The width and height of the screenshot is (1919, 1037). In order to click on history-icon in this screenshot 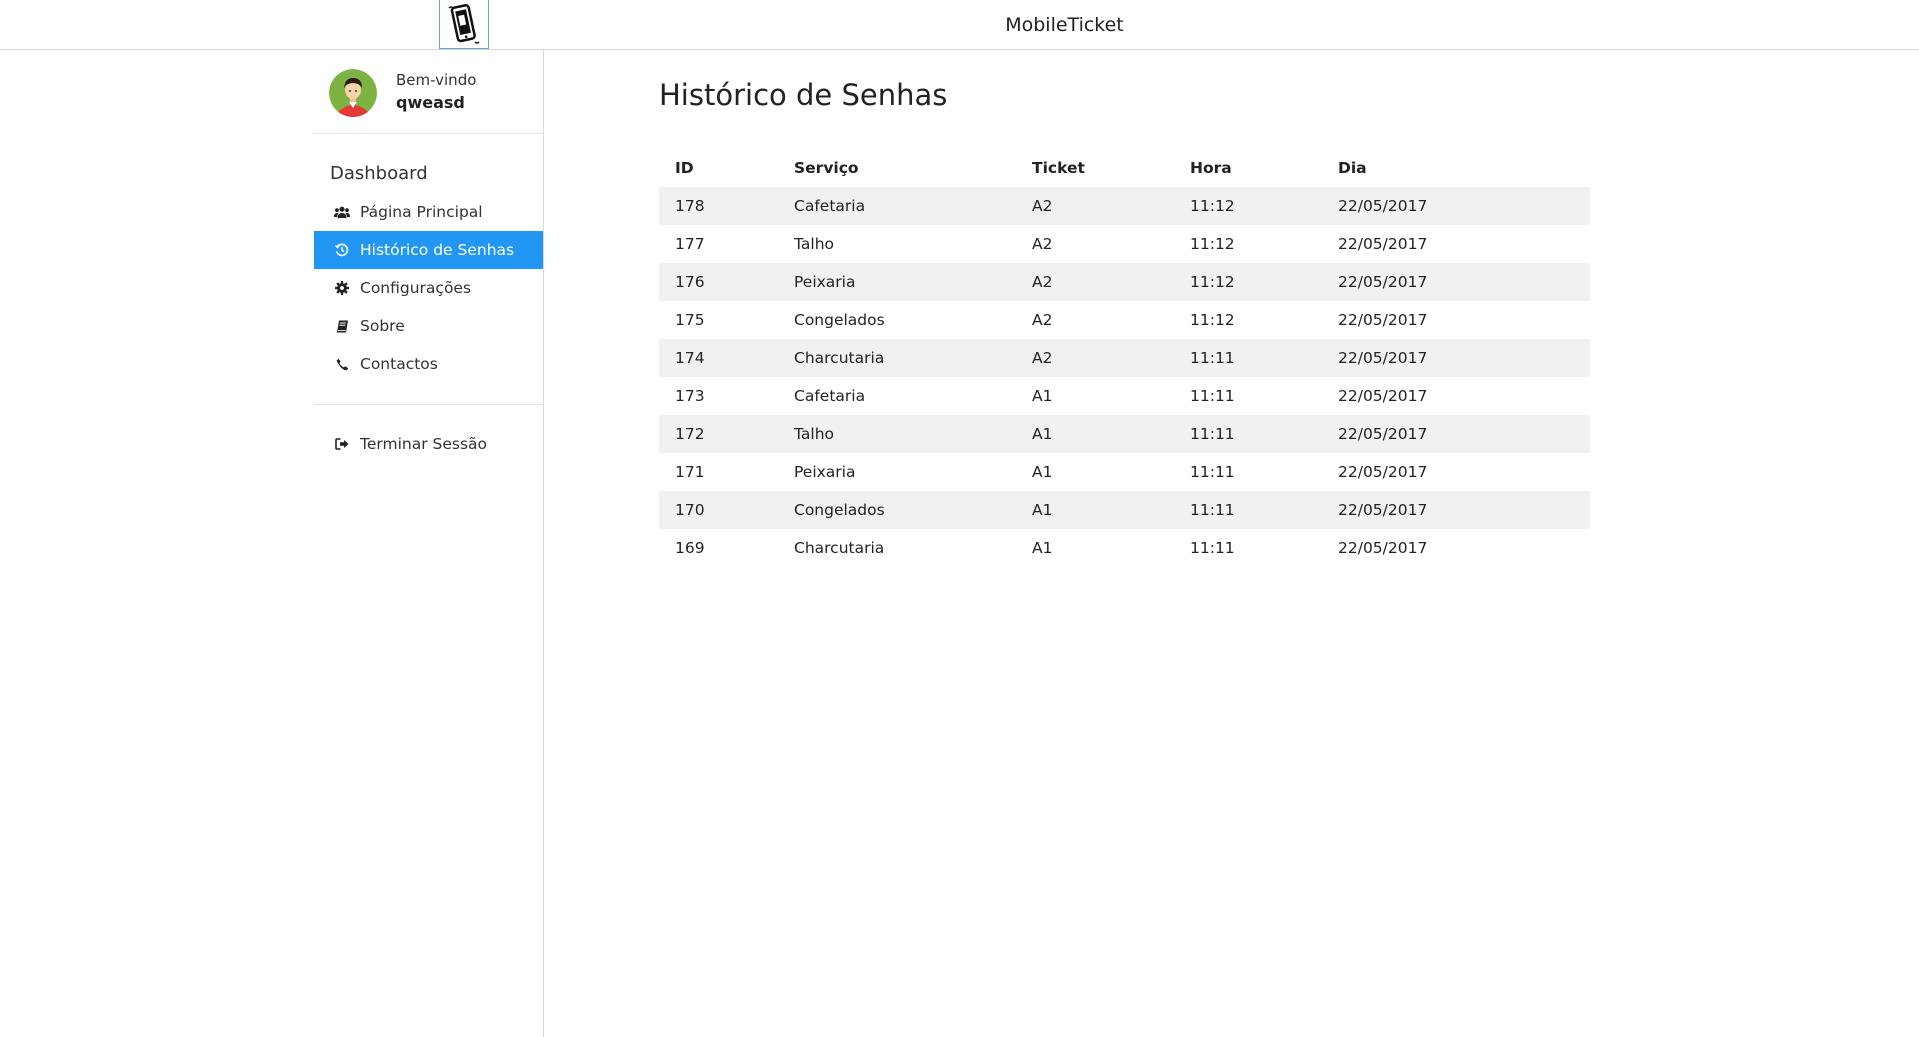, I will do `click(342, 250)`.